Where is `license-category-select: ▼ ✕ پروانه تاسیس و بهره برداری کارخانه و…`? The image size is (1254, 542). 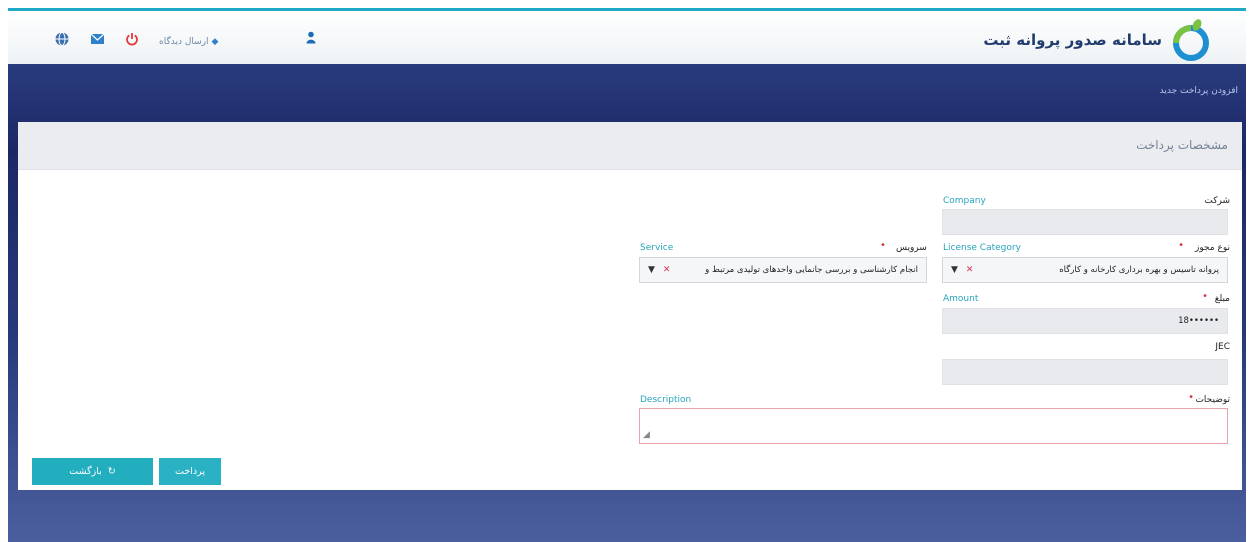 license-category-select: ▼ ✕ پروانه تاسیس و بهره برداری کارخانه و… is located at coordinates (1085, 270).